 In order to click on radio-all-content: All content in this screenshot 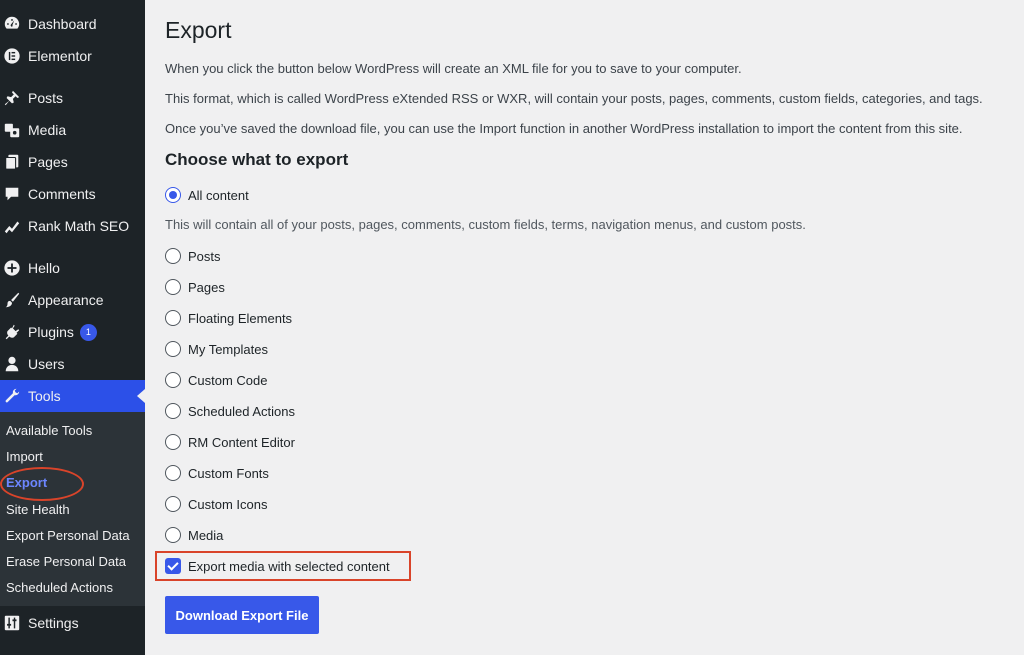, I will do `click(207, 195)`.